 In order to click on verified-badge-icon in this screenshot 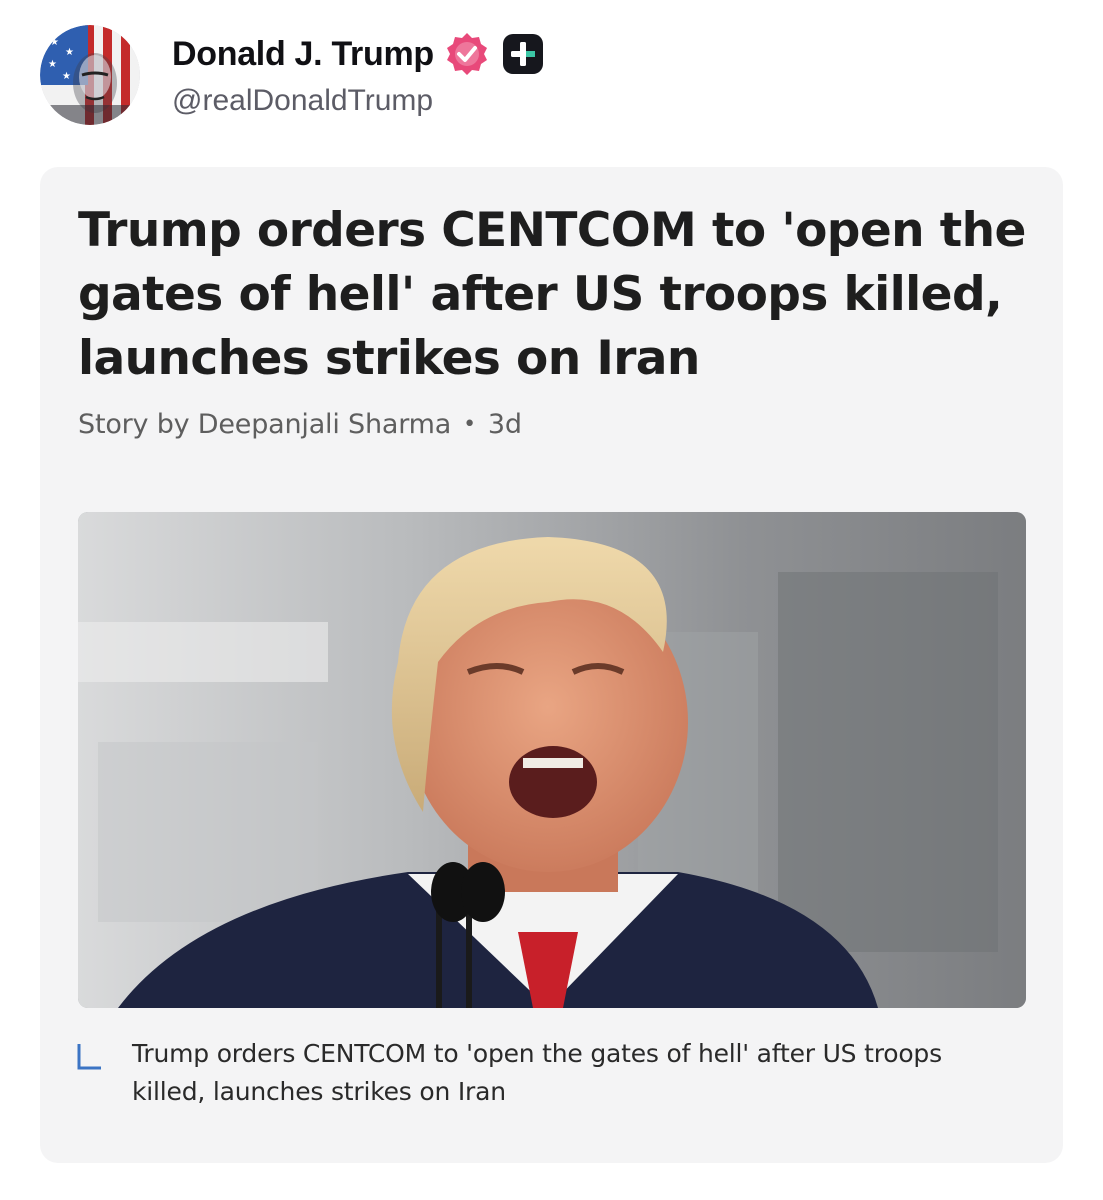, I will do `click(467, 54)`.